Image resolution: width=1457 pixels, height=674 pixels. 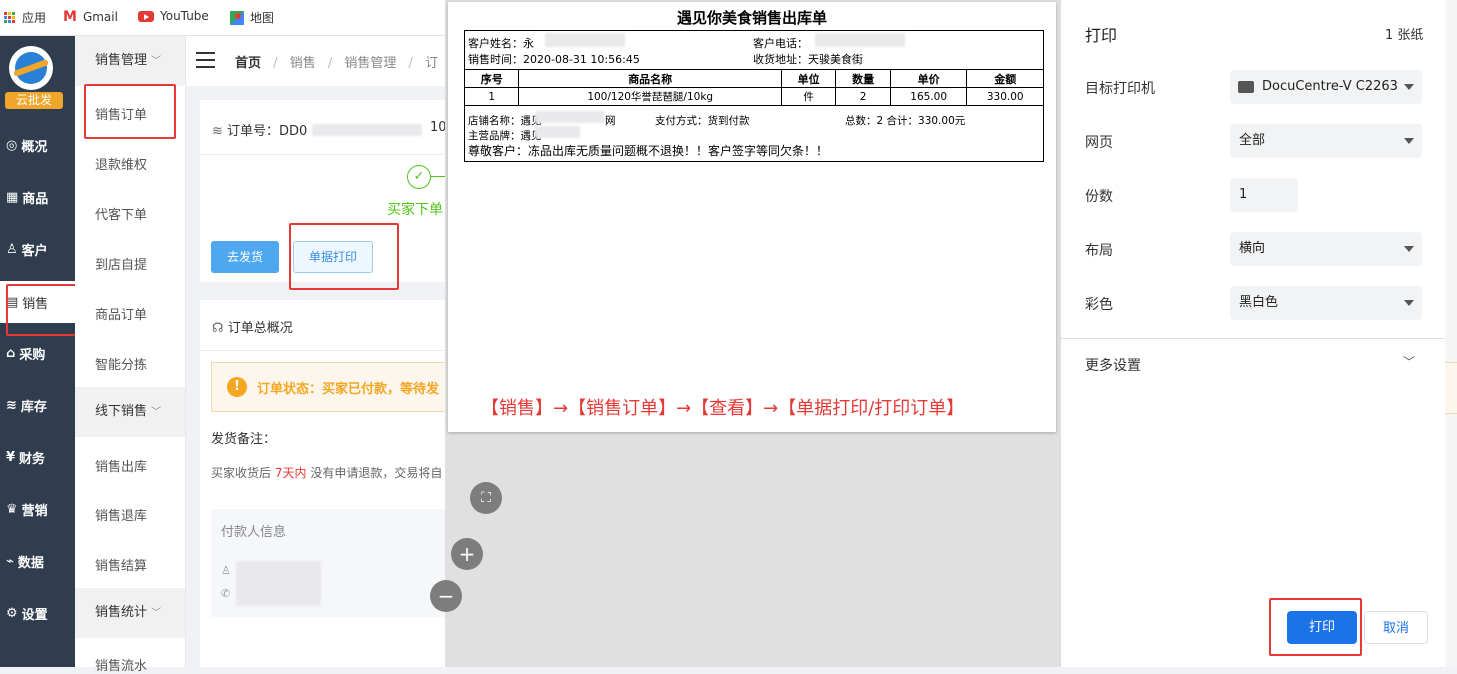 I want to click on cell: 100/120华誉琵琶腿/10kg, so click(x=650, y=96).